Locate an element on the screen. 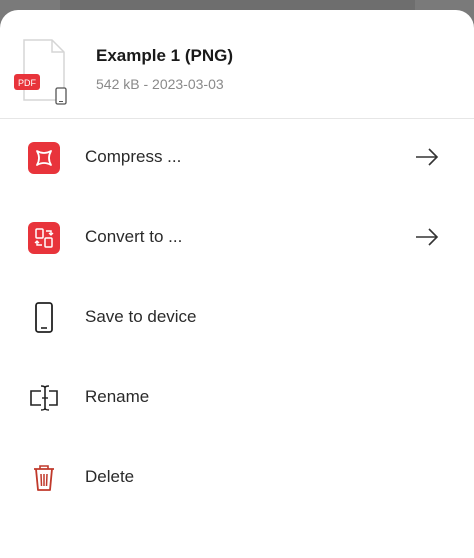  pdf-badge: PDF is located at coordinates (27, 83).